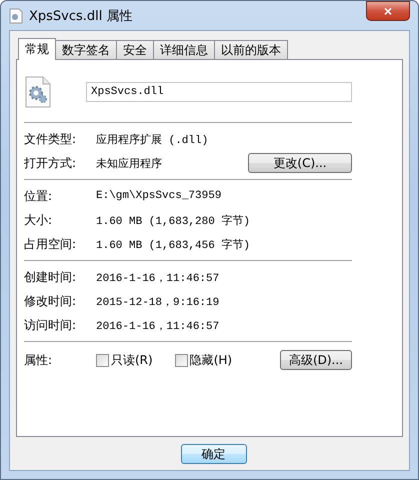 This screenshot has width=419, height=480. Describe the element at coordinates (39, 220) in the screenshot. I see `property-label: 大小:` at that location.